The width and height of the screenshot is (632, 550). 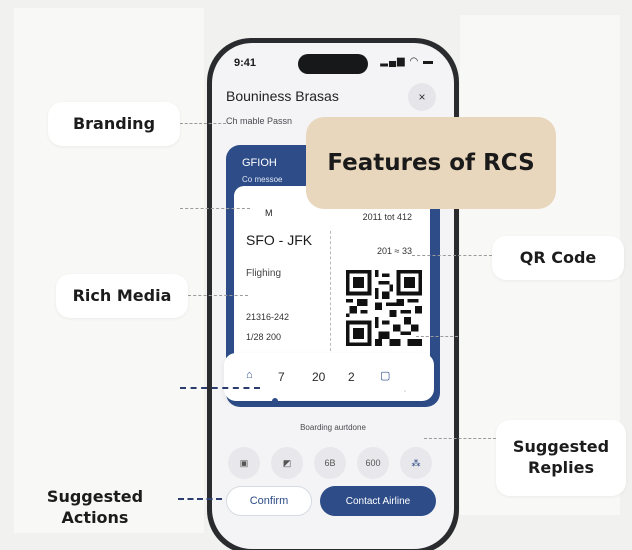 What do you see at coordinates (268, 317) in the screenshot?
I see `ticket-line-1: 21316-242` at bounding box center [268, 317].